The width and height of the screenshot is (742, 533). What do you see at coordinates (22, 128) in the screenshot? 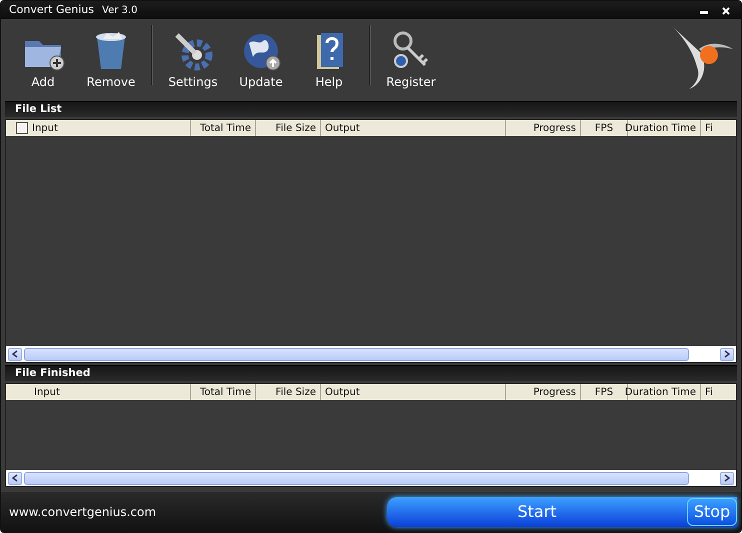
I see `select-all-checkbox` at bounding box center [22, 128].